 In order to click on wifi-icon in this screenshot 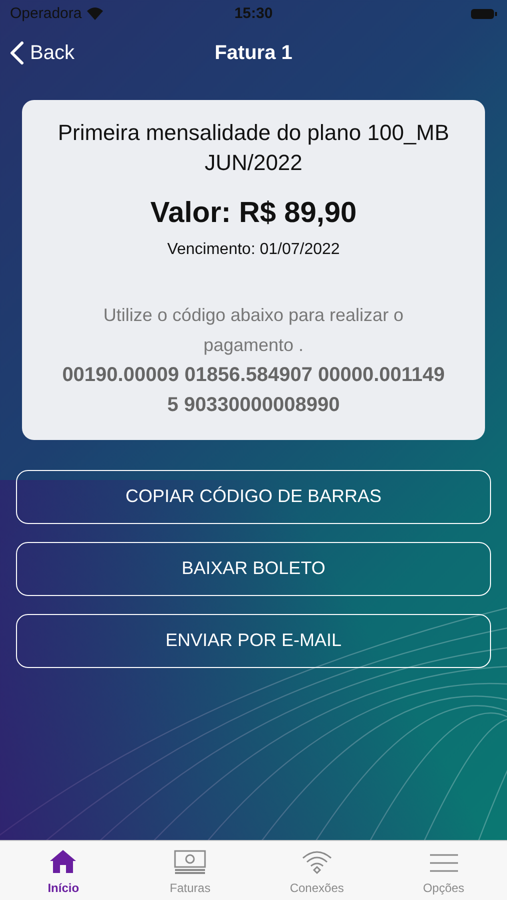, I will do `click(316, 862)`.